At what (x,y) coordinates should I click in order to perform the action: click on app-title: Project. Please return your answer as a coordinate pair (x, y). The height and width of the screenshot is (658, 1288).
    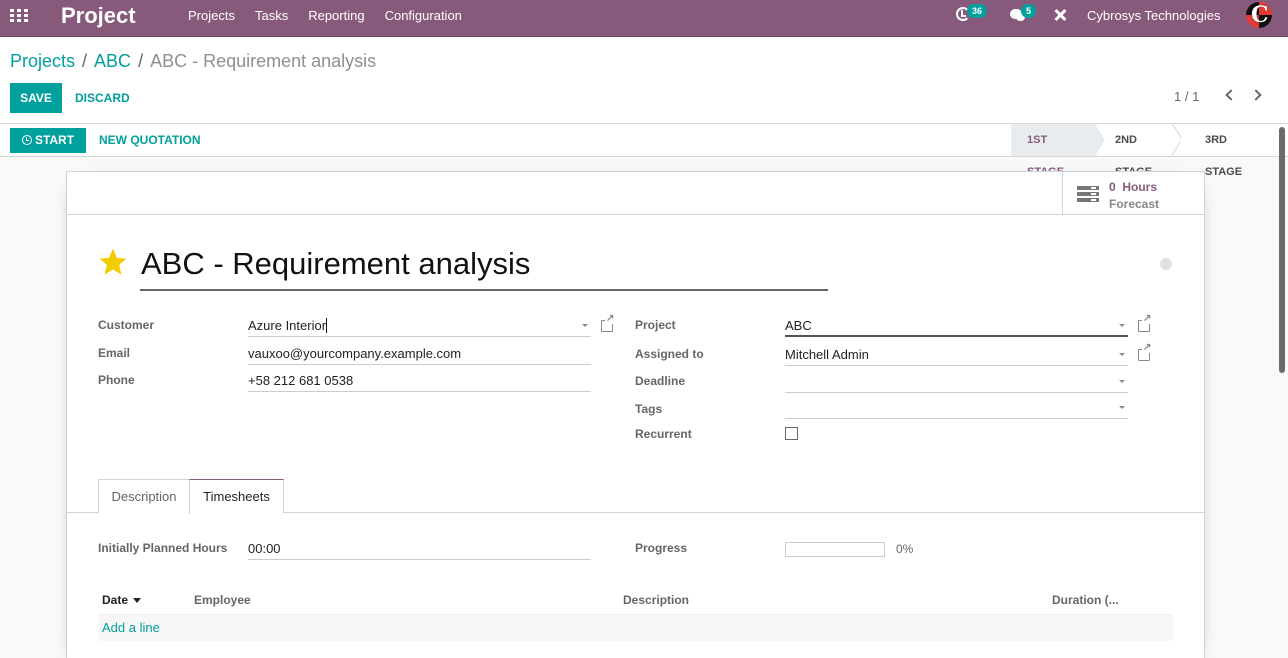
    Looking at the image, I should click on (98, 15).